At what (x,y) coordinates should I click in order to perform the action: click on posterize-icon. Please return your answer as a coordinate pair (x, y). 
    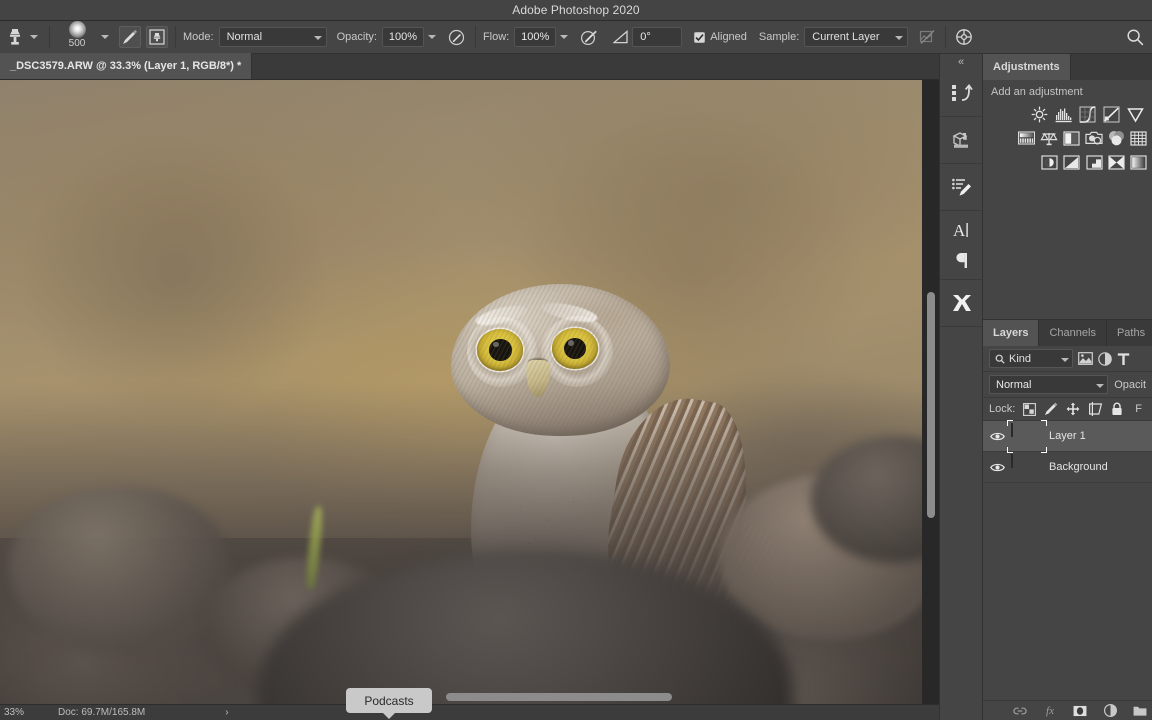
    Looking at the image, I should click on (1071, 162).